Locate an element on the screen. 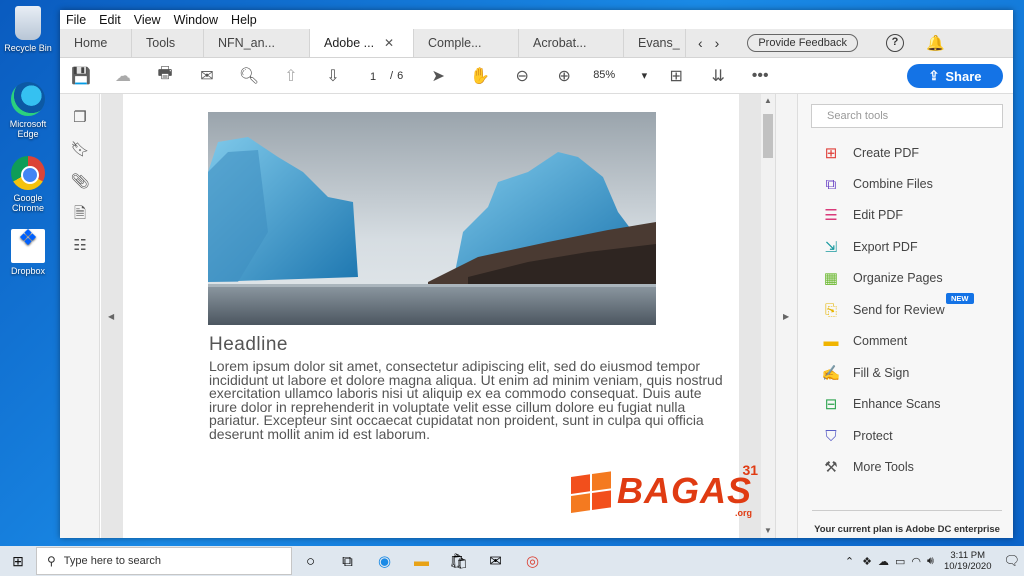 This screenshot has height=576, width=1024. chrome-taskbar-icon: ◎ is located at coordinates (532, 561).